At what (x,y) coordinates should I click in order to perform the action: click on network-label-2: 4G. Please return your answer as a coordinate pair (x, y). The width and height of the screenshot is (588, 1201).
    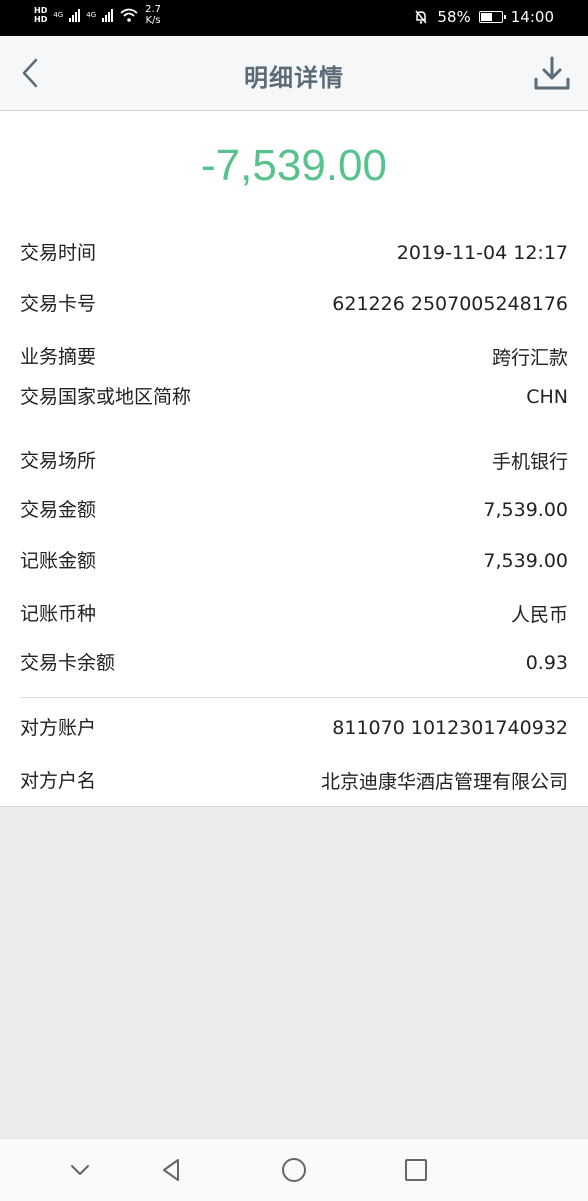
    Looking at the image, I should click on (91, 15).